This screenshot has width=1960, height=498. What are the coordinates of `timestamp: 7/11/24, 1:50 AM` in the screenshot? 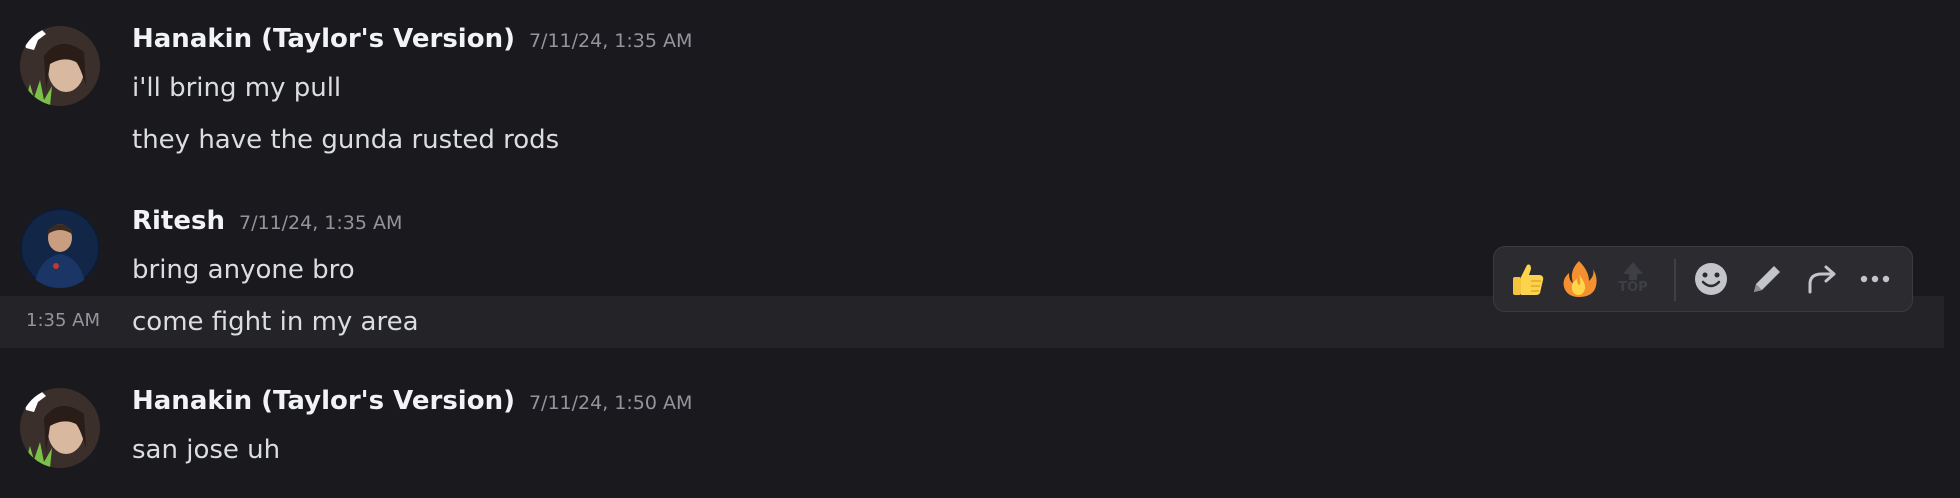 It's located at (610, 403).